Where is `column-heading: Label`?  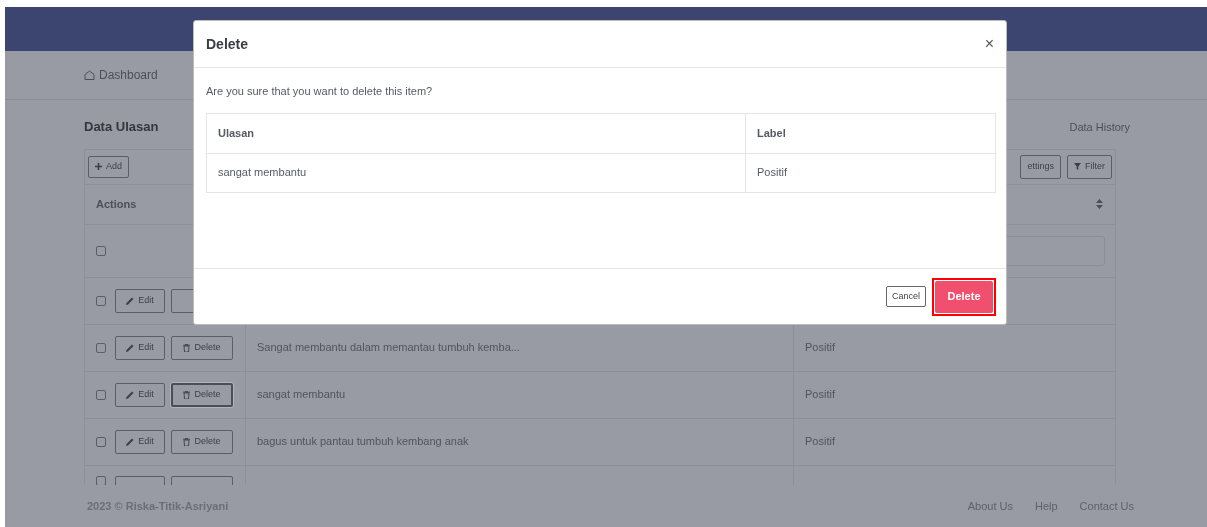 column-heading: Label is located at coordinates (870, 133).